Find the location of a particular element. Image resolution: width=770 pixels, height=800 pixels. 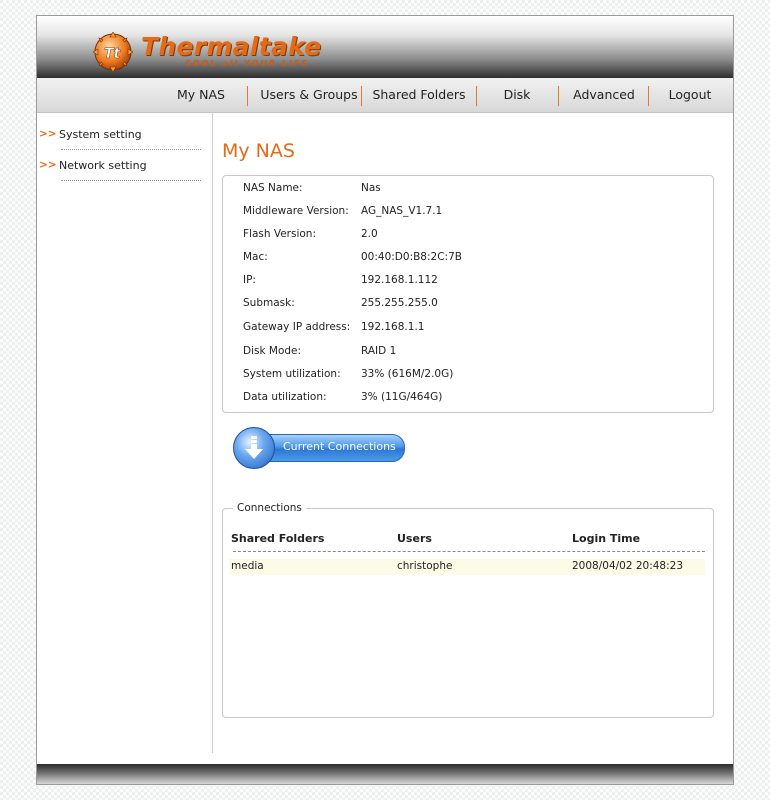

button-label: Current Connections is located at coordinates (339, 446).